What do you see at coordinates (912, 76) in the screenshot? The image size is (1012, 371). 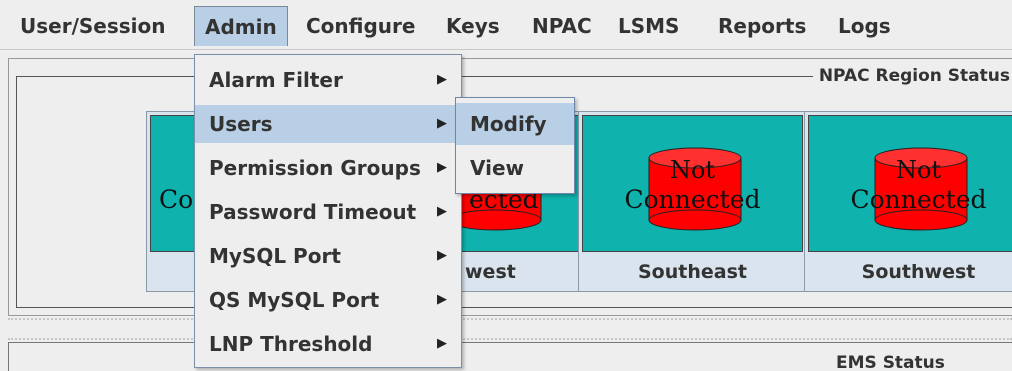 I see `npac-region-status-title: NPAC Region Status` at bounding box center [912, 76].